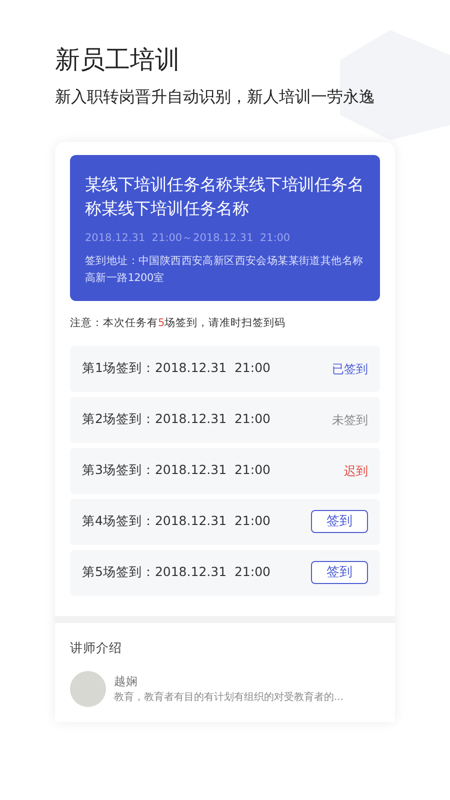  I want to click on unsigned-status: 未签到, so click(350, 420).